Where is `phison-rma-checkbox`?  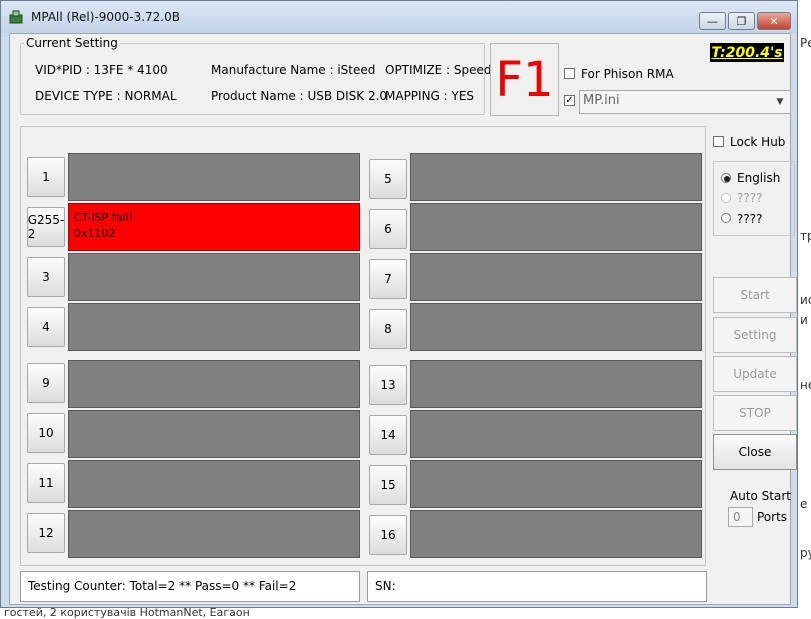
phison-rma-checkbox is located at coordinates (569, 73).